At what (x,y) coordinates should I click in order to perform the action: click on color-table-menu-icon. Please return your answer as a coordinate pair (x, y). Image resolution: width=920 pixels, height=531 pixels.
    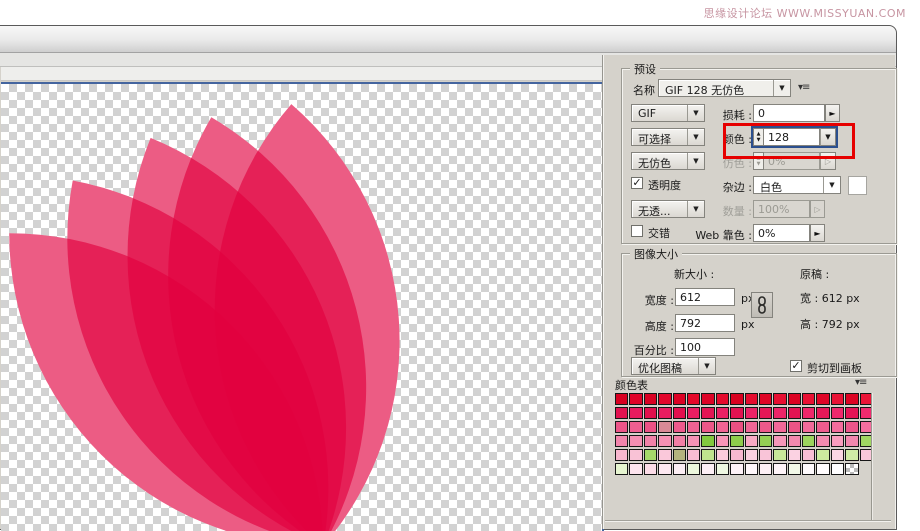
    Looking at the image, I should click on (860, 382).